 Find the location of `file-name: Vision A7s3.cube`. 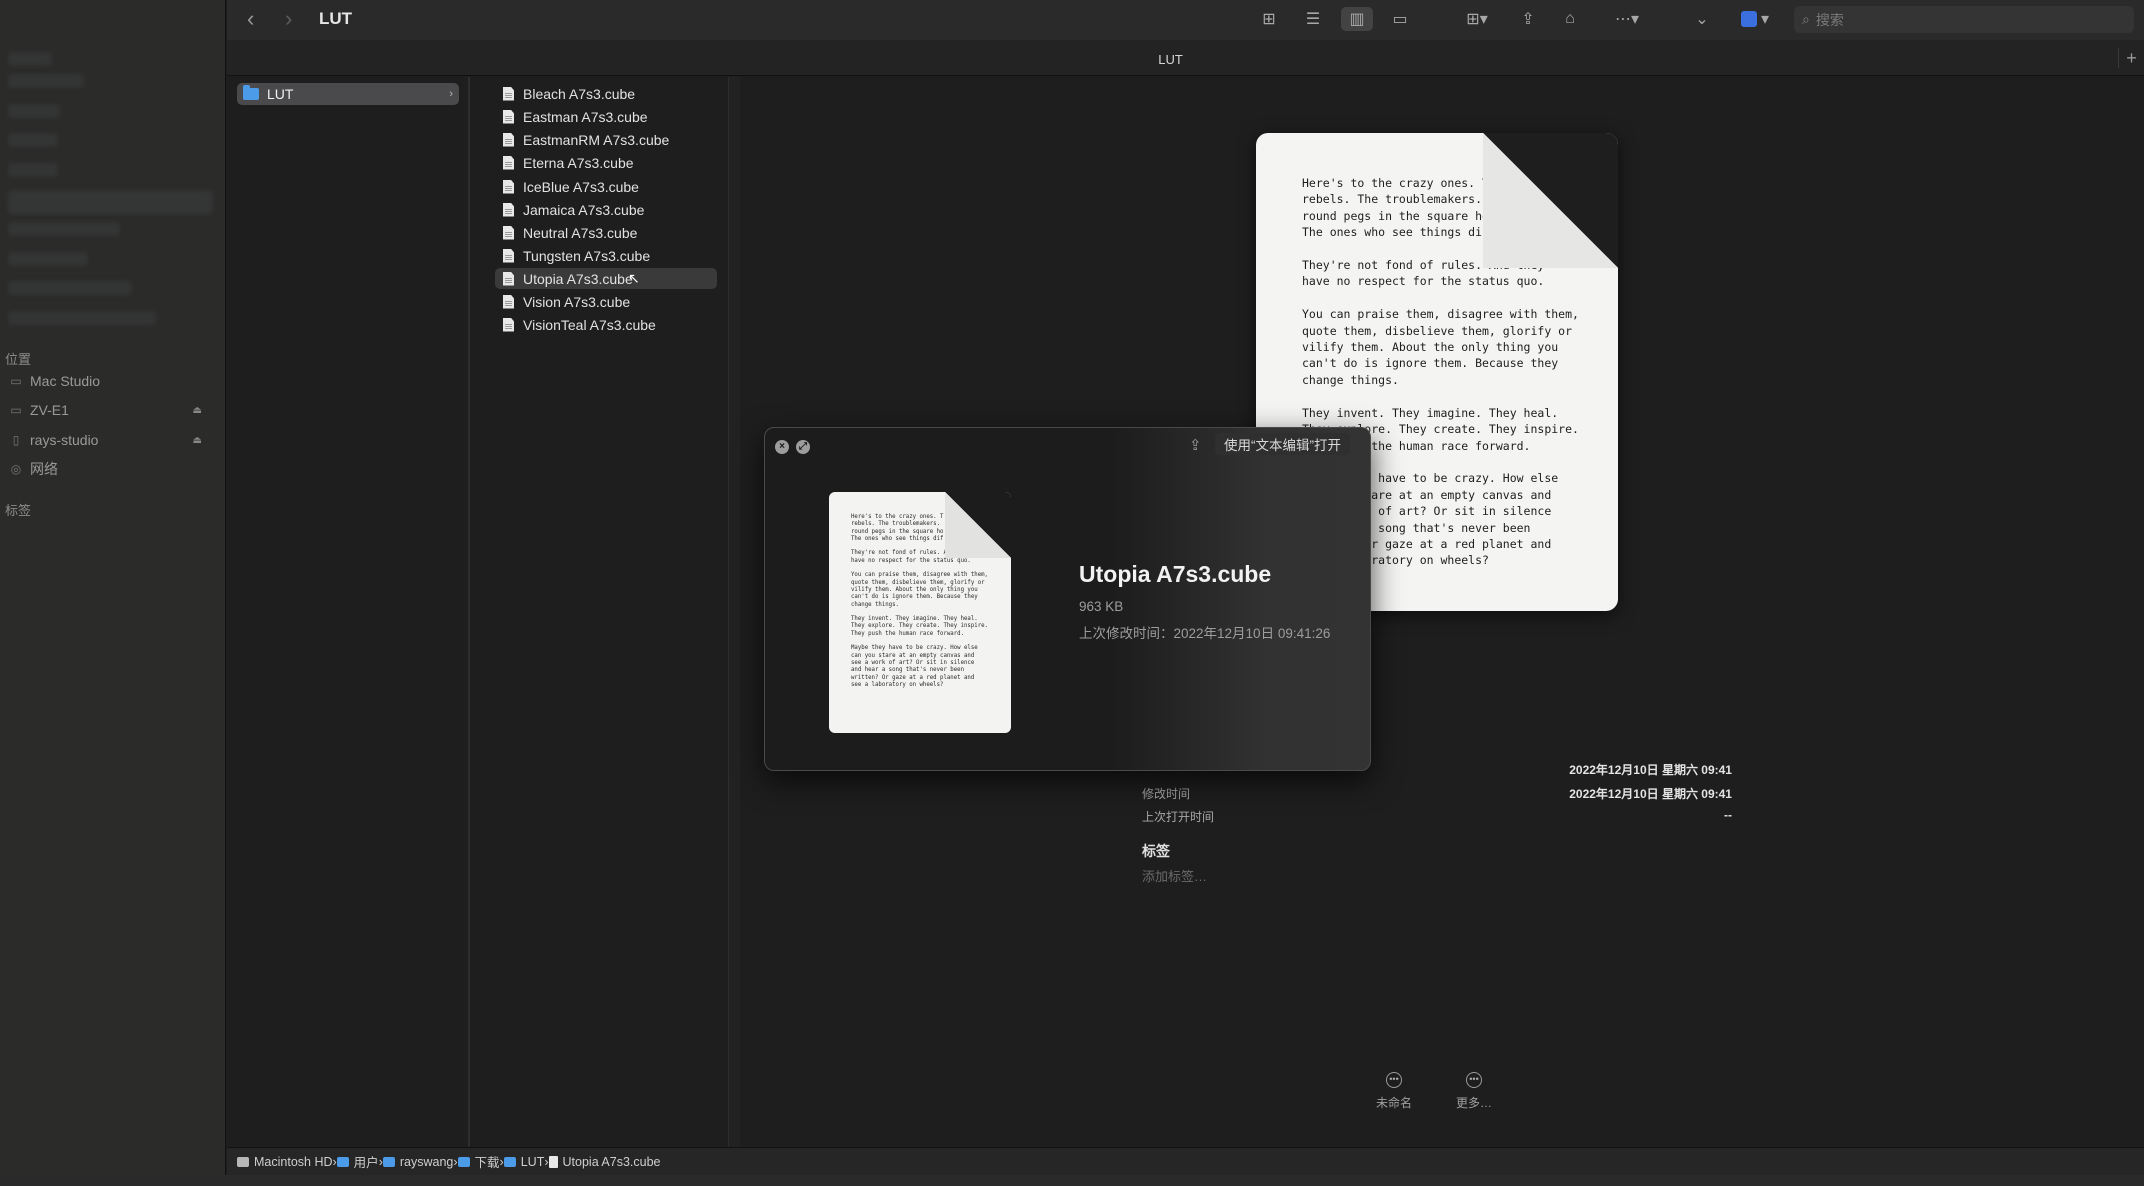

file-name: Vision A7s3.cube is located at coordinates (577, 301).